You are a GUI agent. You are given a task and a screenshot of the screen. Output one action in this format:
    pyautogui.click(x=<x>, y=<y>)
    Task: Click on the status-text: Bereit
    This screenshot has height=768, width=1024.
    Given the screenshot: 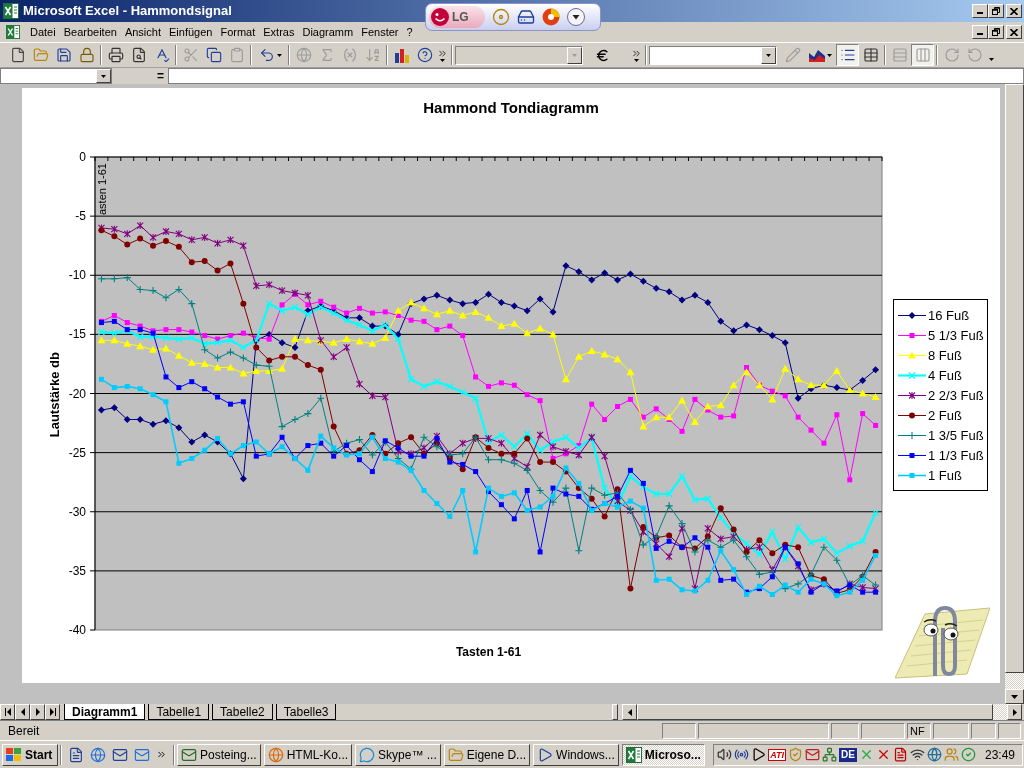 What is the action you would take?
    pyautogui.click(x=23, y=730)
    